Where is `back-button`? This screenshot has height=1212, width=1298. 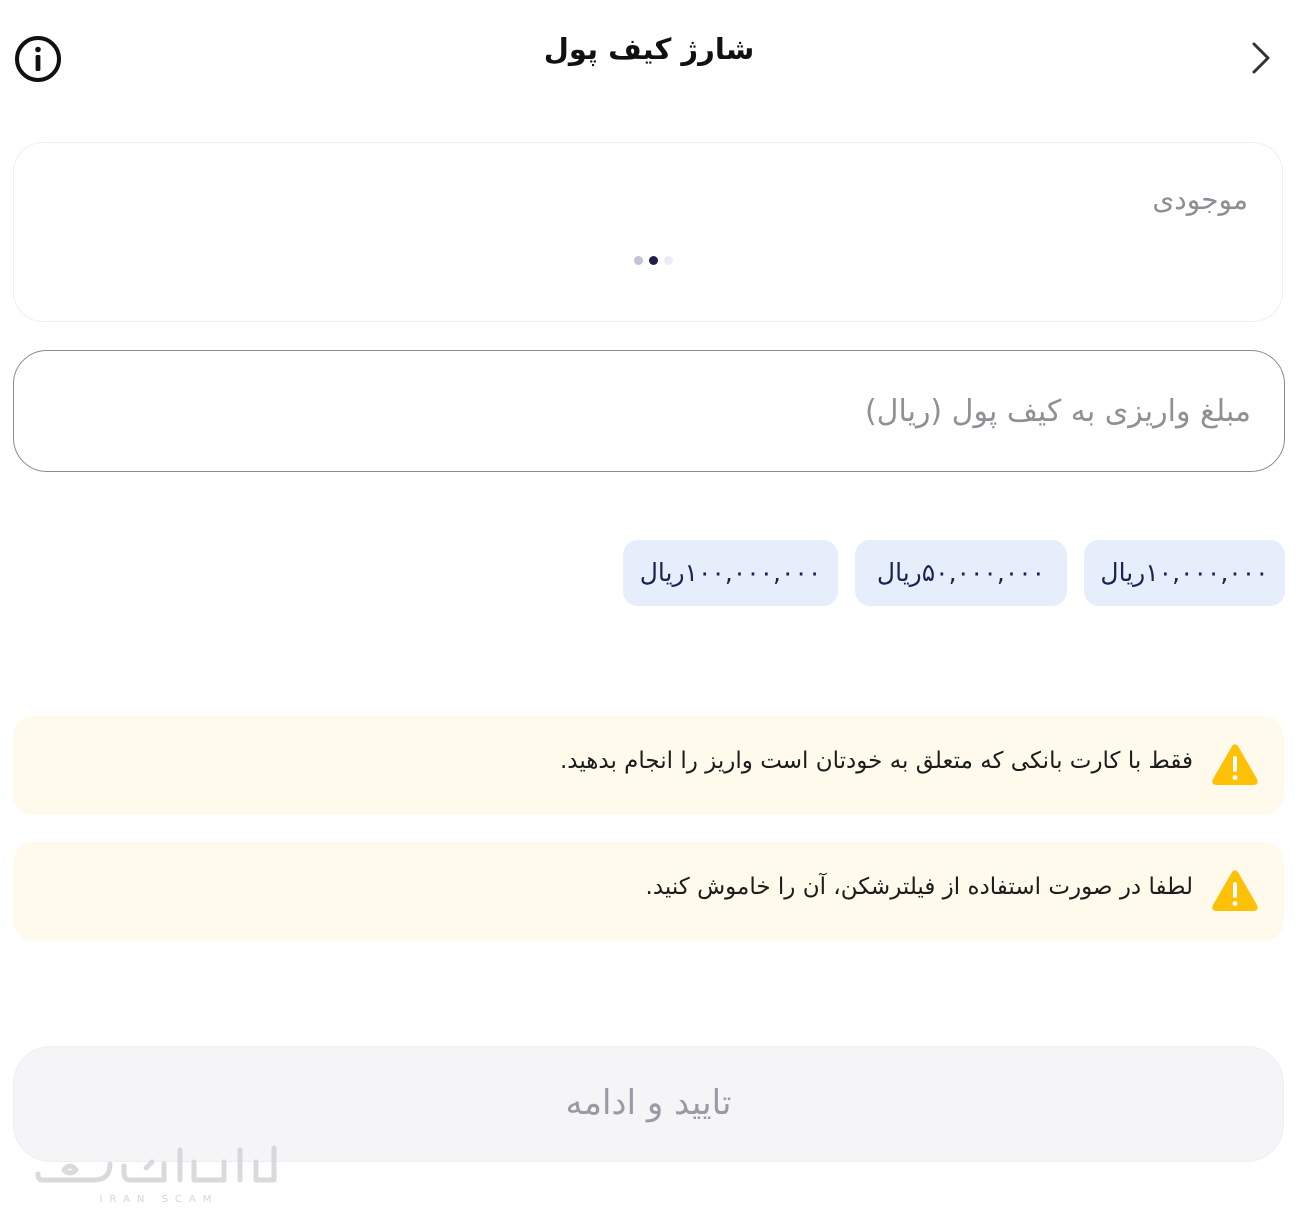
back-button is located at coordinates (1260, 58).